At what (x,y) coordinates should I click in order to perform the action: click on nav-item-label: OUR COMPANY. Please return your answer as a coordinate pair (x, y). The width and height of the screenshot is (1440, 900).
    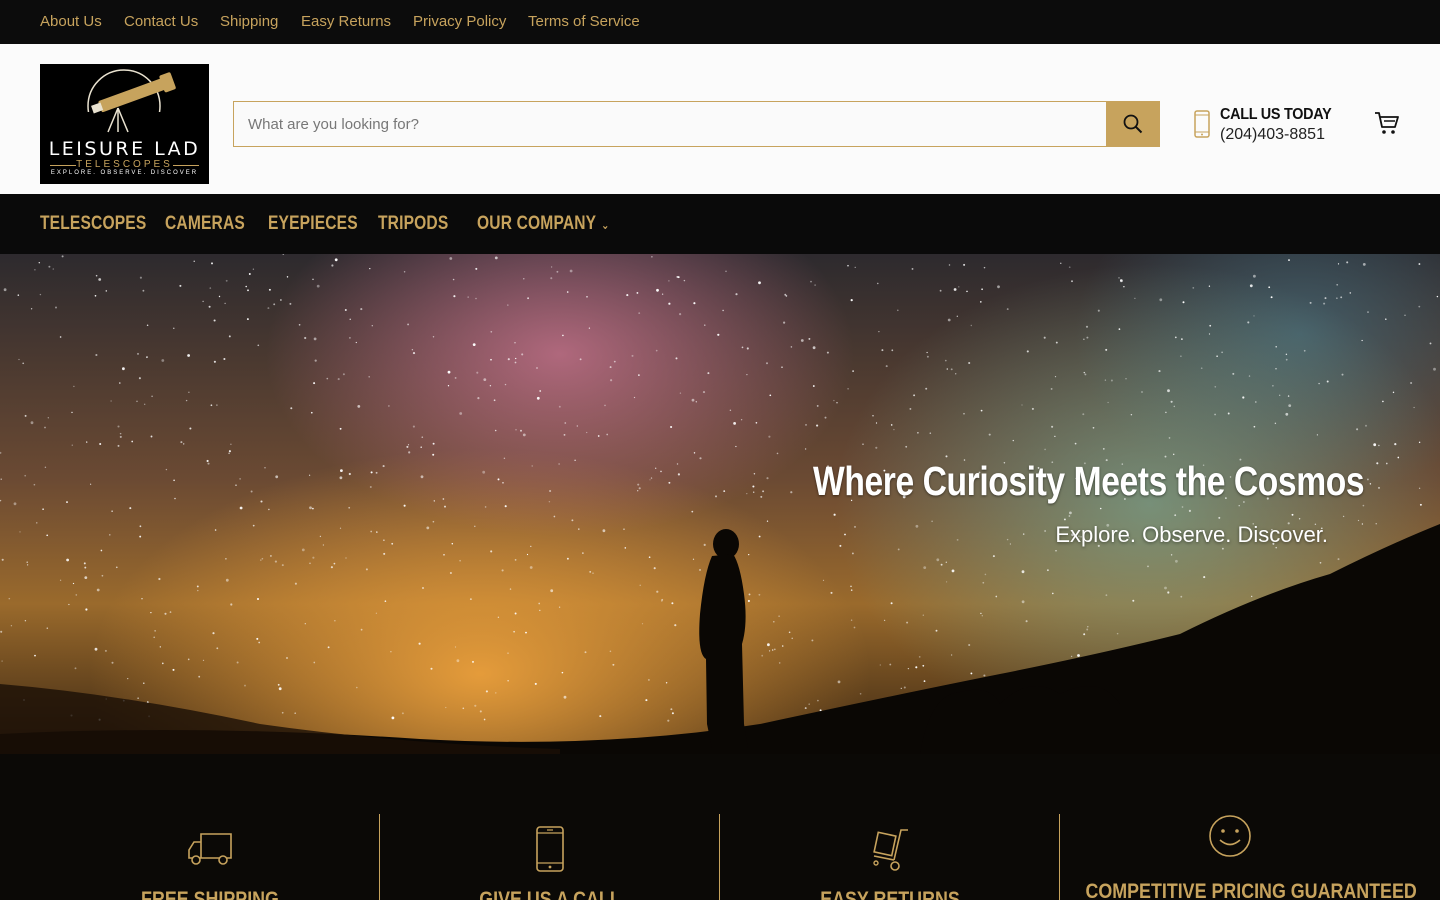
    Looking at the image, I should click on (537, 223).